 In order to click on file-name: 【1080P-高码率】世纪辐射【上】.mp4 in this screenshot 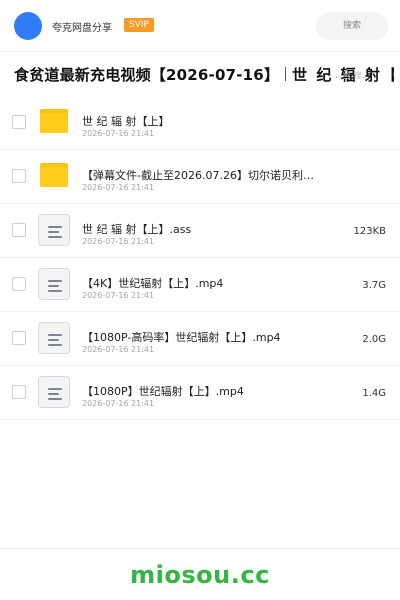, I will do `click(202, 337)`.